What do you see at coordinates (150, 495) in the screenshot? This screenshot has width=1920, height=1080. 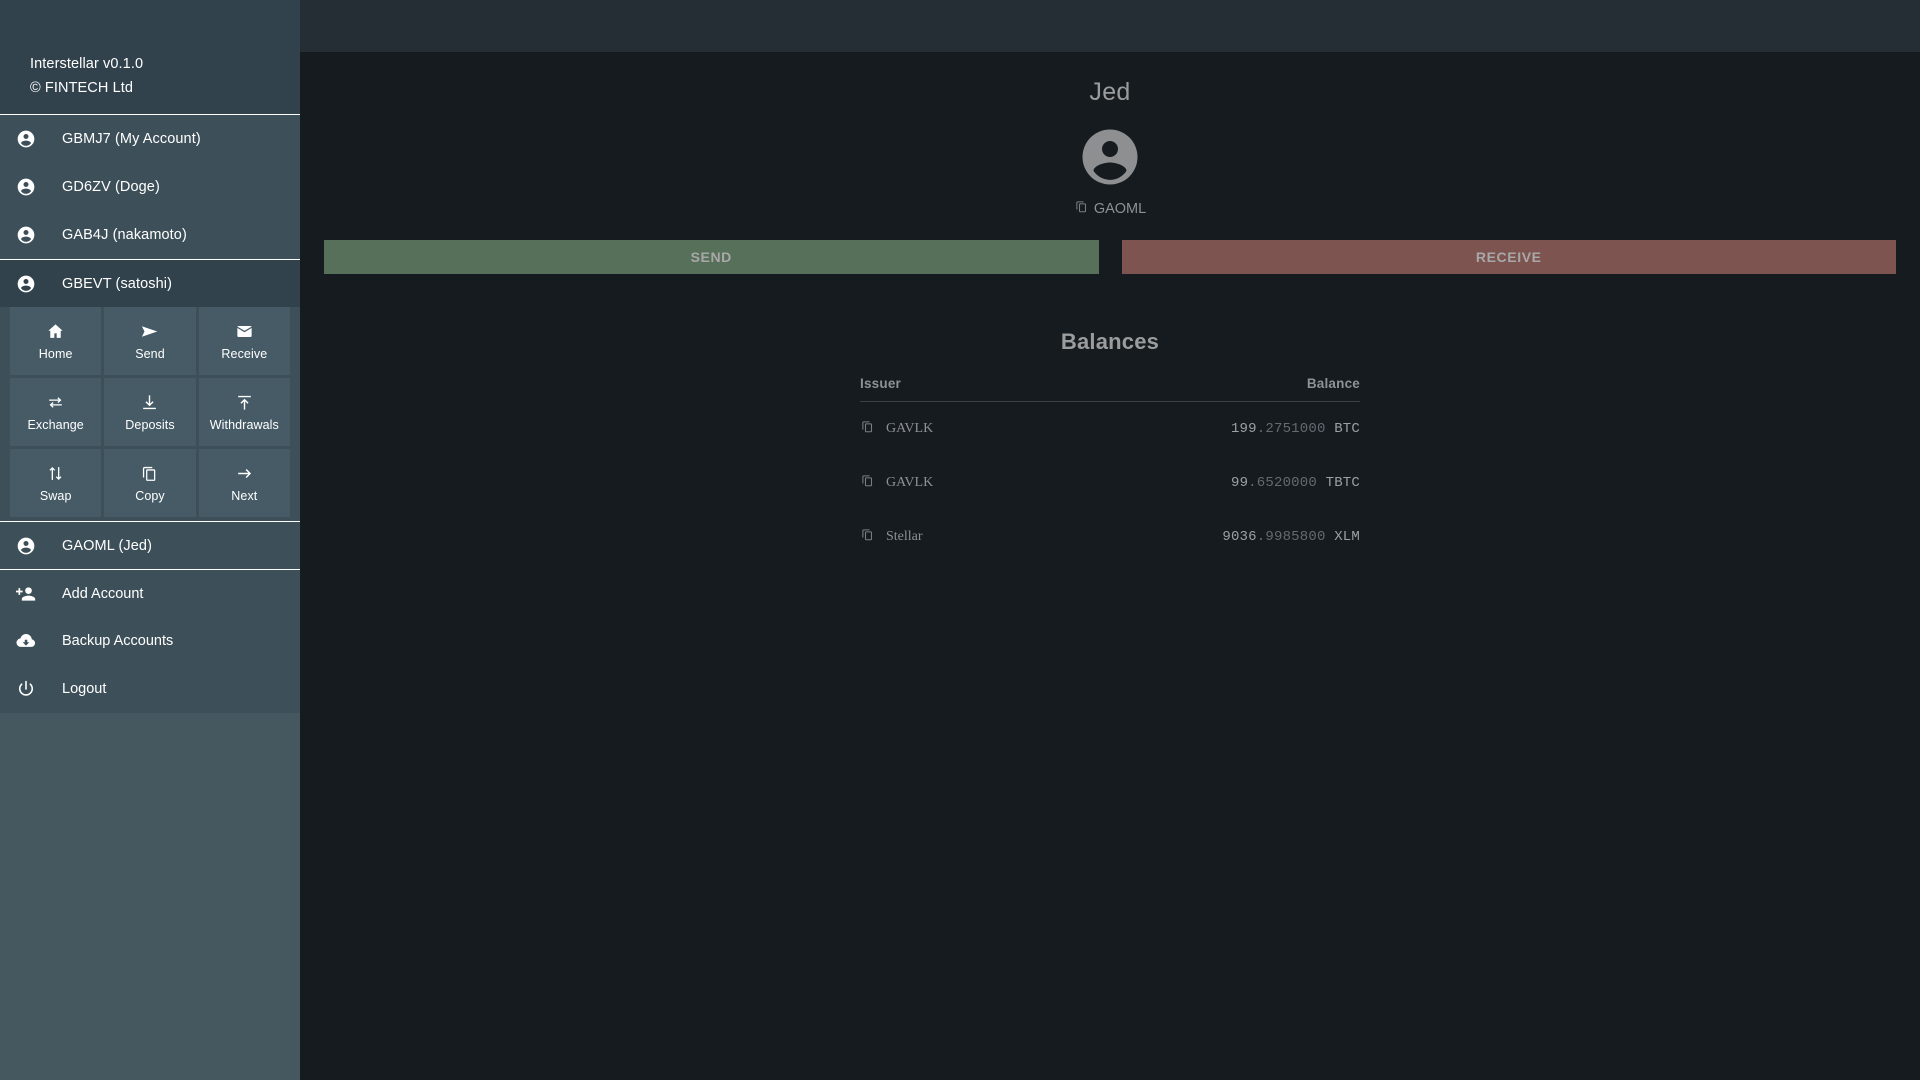 I see `action-label: Copy` at bounding box center [150, 495].